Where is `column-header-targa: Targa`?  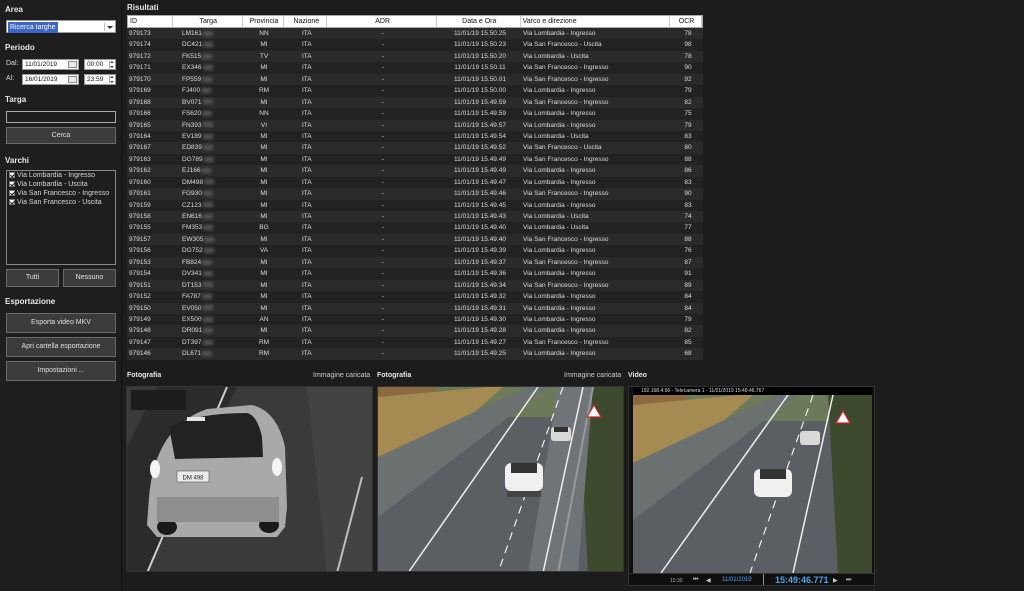
column-header-targa: Targa is located at coordinates (208, 21).